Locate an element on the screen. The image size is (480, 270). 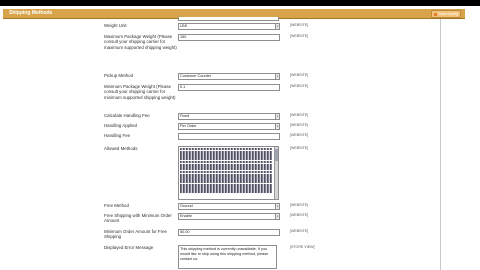
free-min-value: Enable is located at coordinates (186, 216).